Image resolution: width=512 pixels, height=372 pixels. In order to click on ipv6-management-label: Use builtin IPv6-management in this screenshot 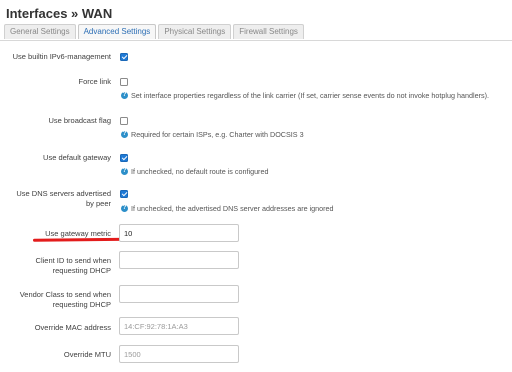, I will do `click(61, 56)`.